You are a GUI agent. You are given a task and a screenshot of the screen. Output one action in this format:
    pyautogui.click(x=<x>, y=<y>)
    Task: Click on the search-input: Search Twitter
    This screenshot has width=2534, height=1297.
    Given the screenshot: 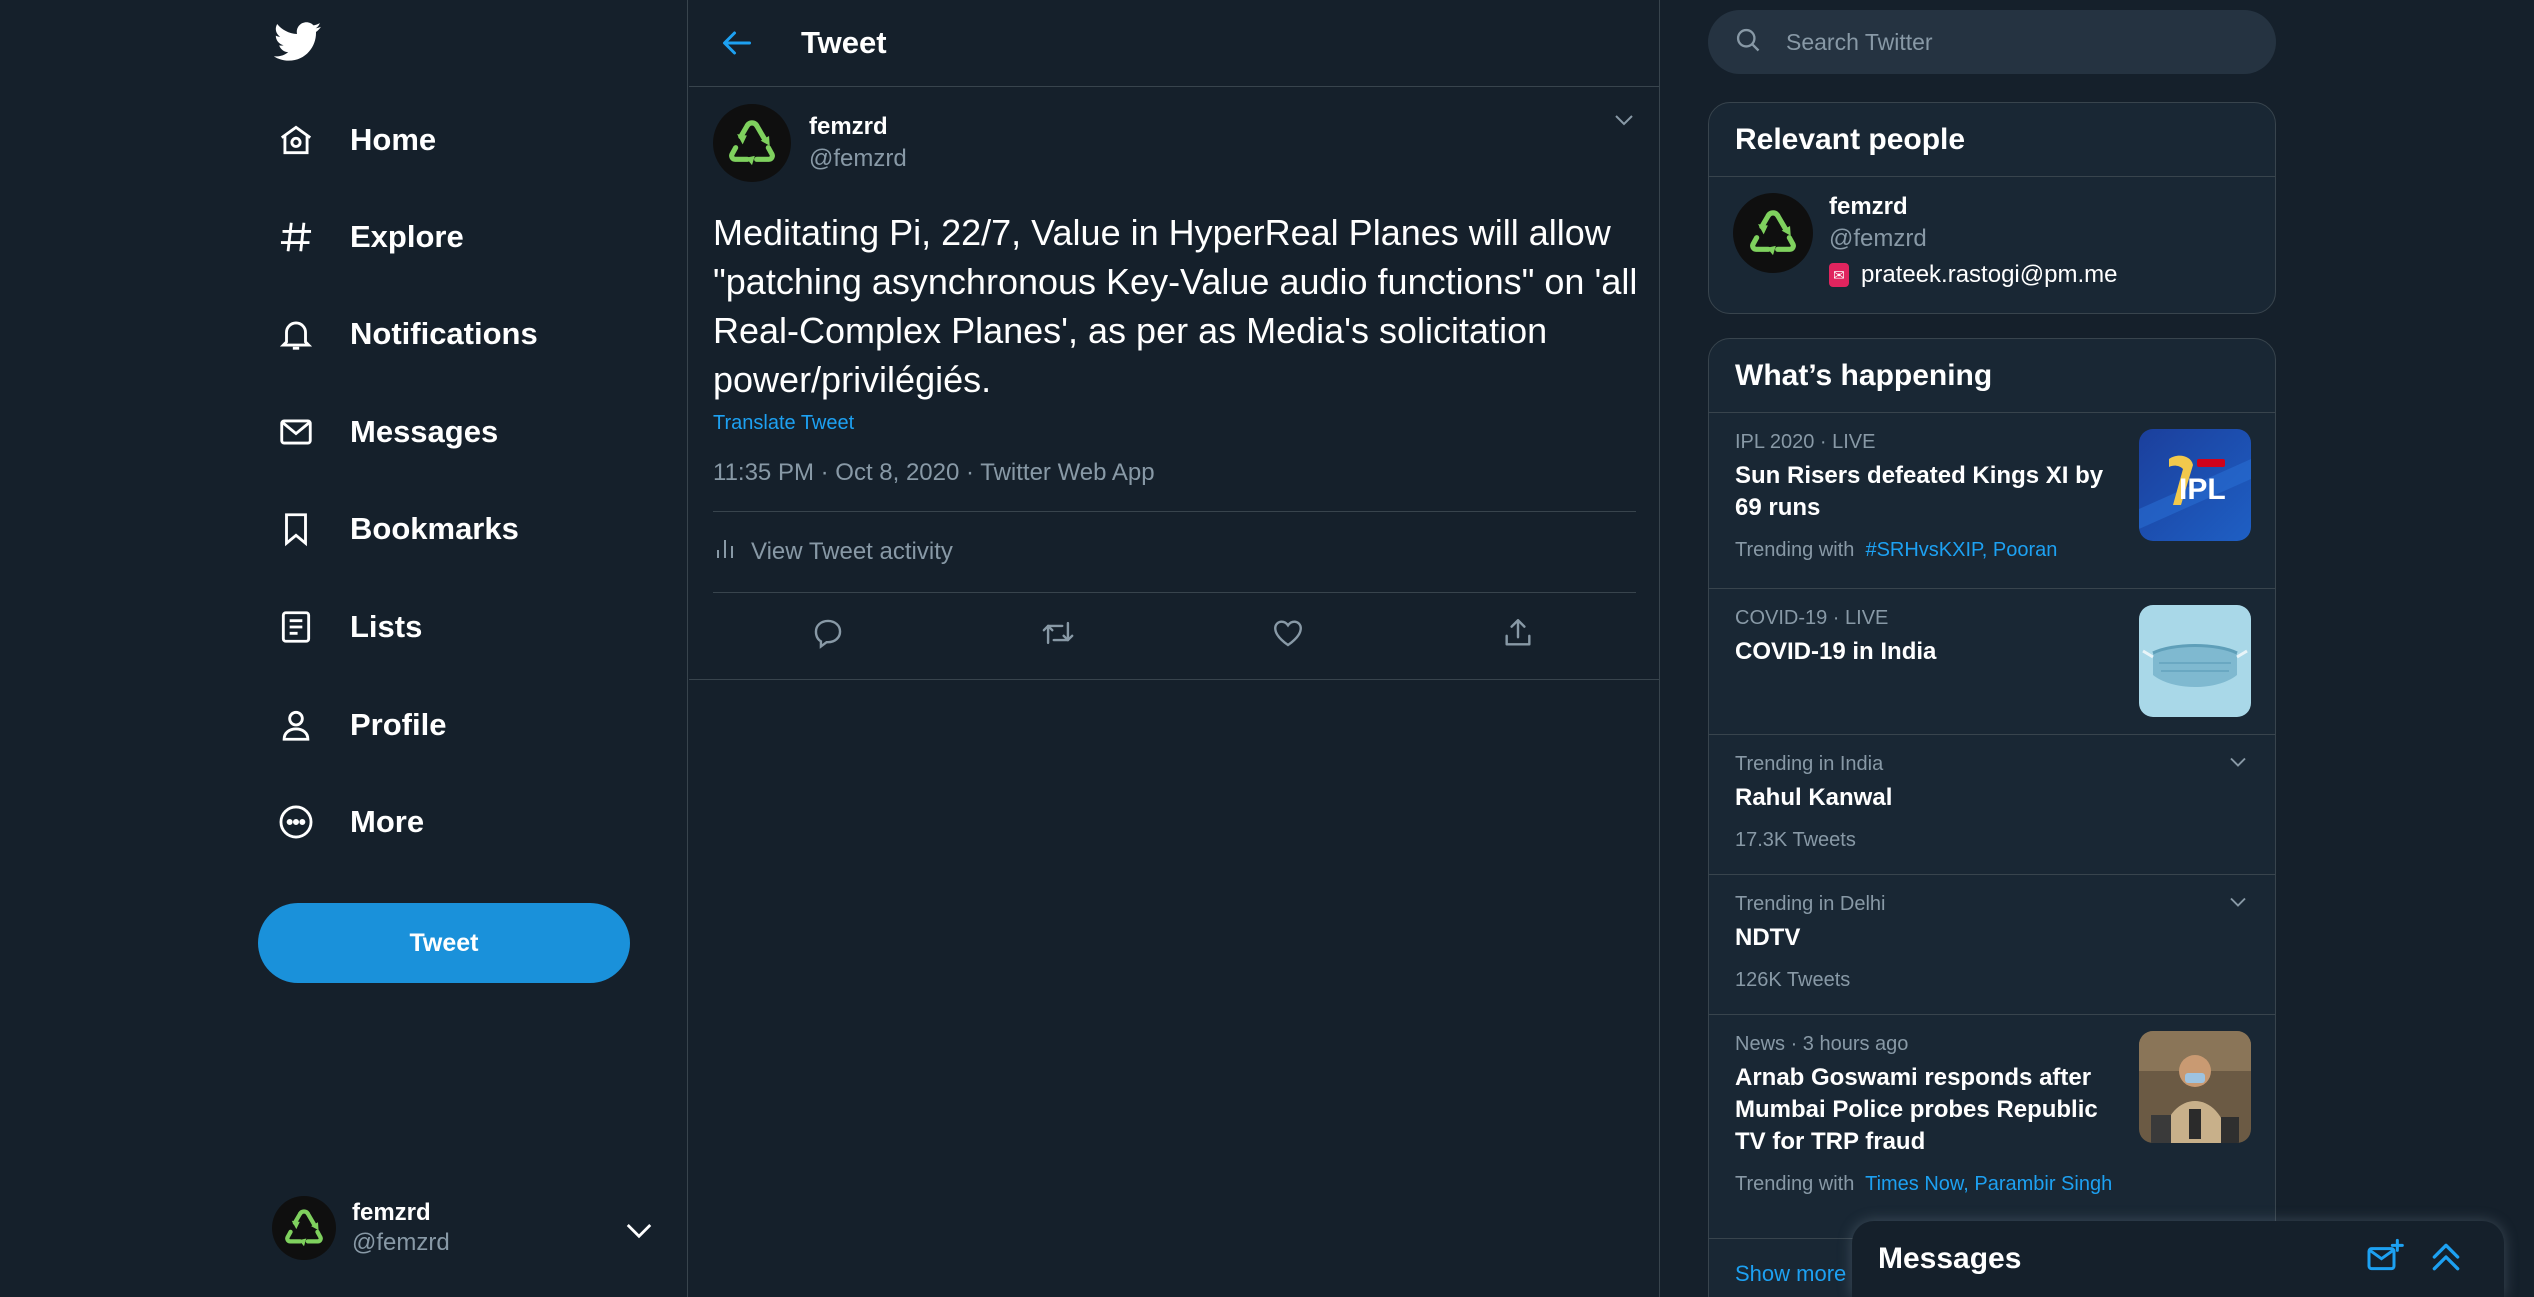 What is the action you would take?
    pyautogui.click(x=1992, y=42)
    